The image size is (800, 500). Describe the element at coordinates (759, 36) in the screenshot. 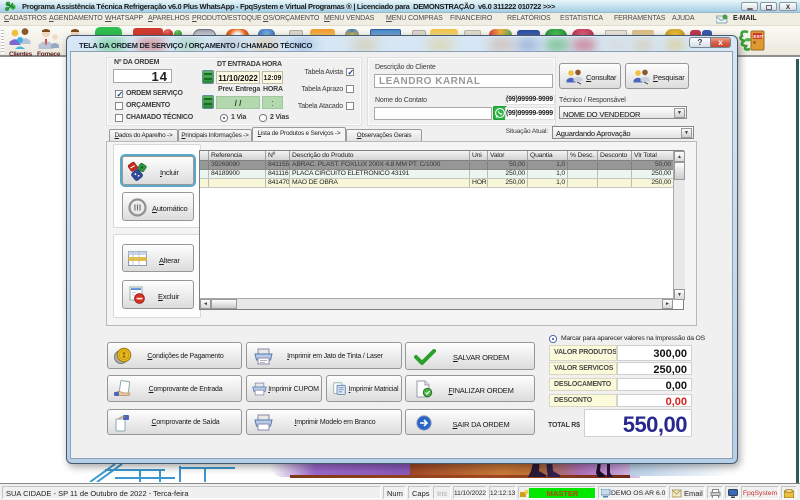

I see `svg-text: EXIT` at that location.